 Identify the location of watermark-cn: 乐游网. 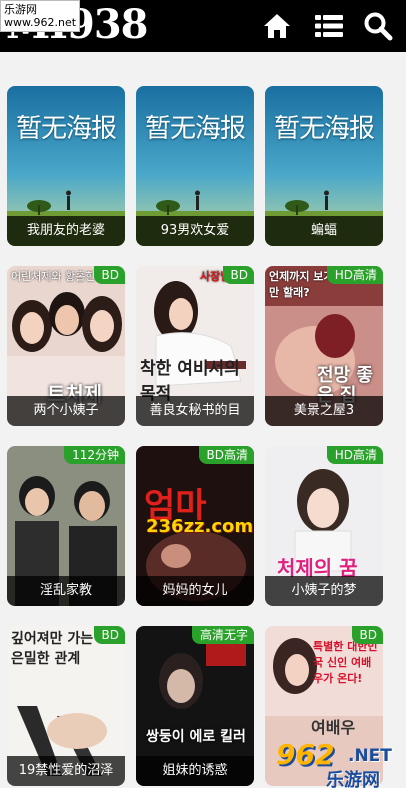
(353, 779).